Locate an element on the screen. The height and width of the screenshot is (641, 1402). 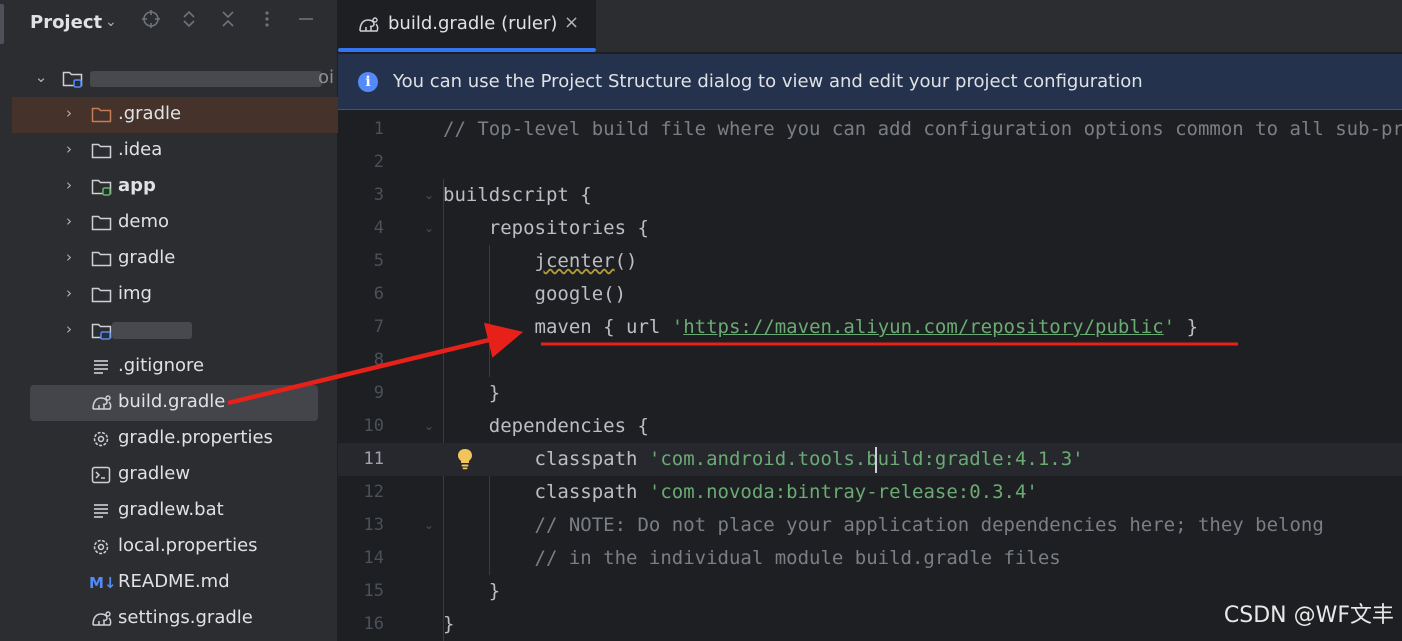
tree-item-label: gradlew is located at coordinates (154, 473).